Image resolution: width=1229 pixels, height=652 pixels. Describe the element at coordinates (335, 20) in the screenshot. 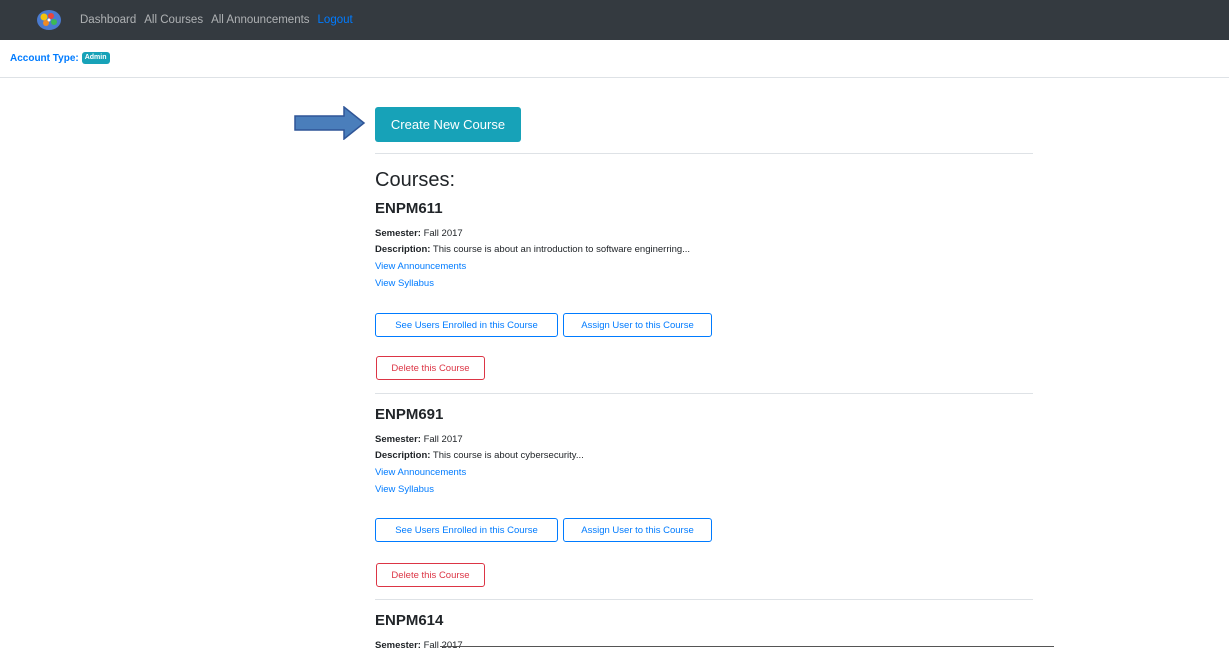

I see `logout-link: Logout` at that location.